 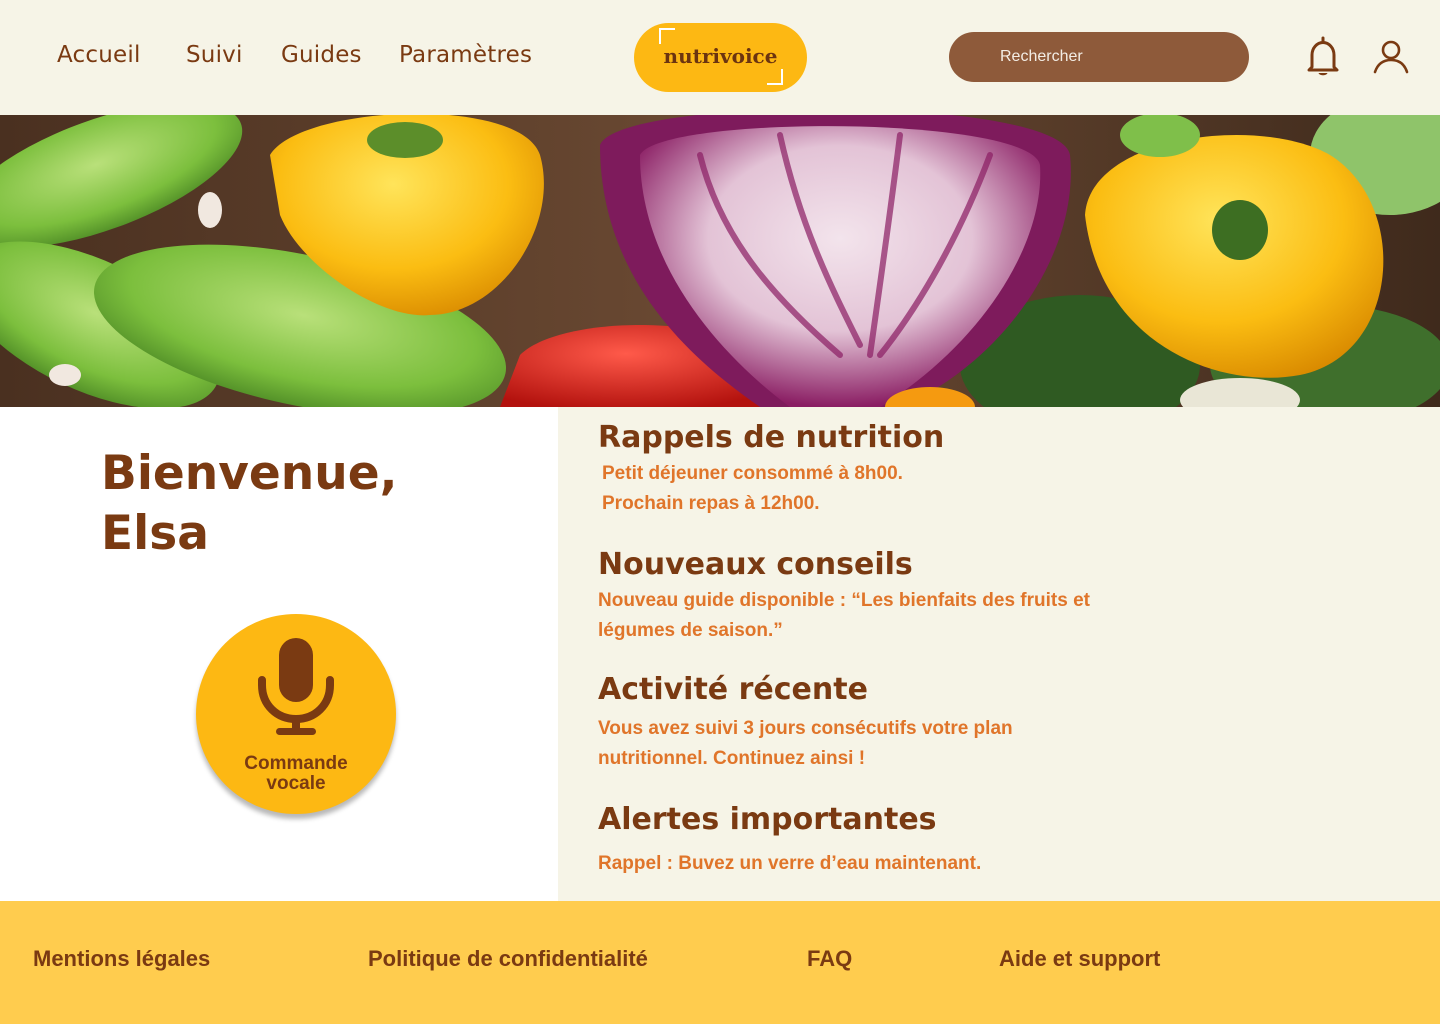 I want to click on logo: nutrivoice, so click(x=720, y=57).